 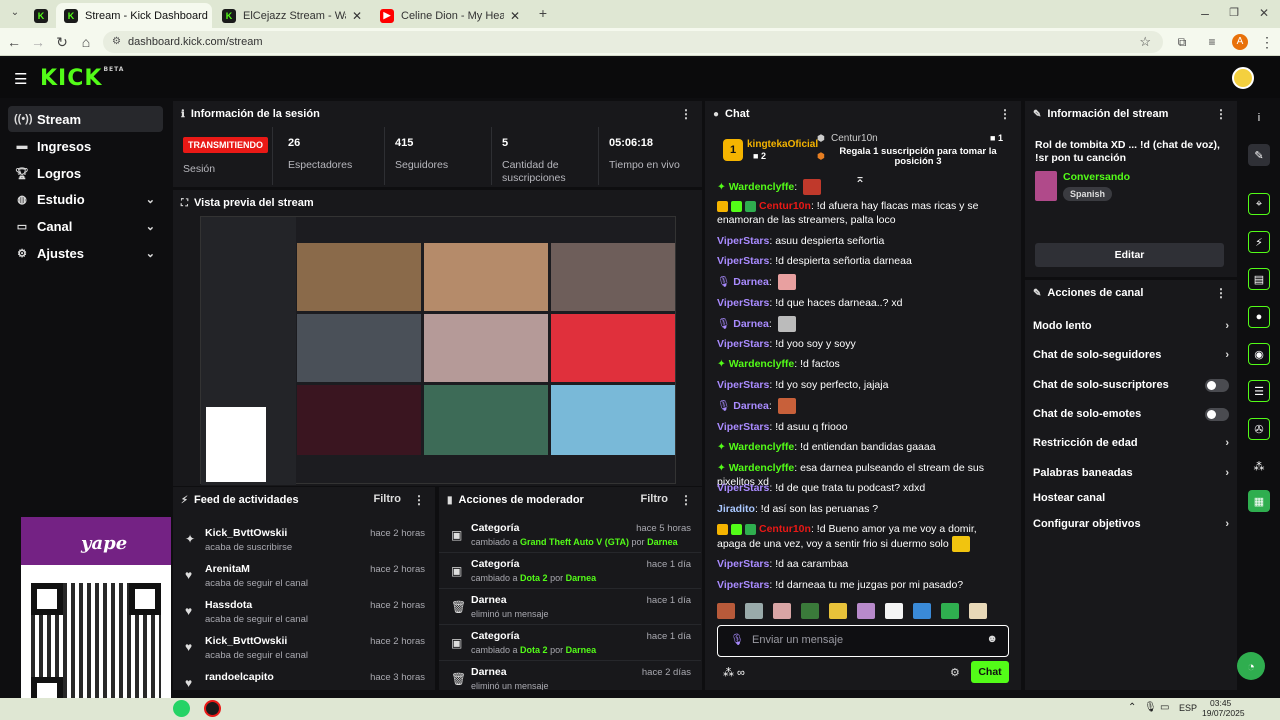 I want to click on emoji-icon: ☻, so click(x=992, y=639).